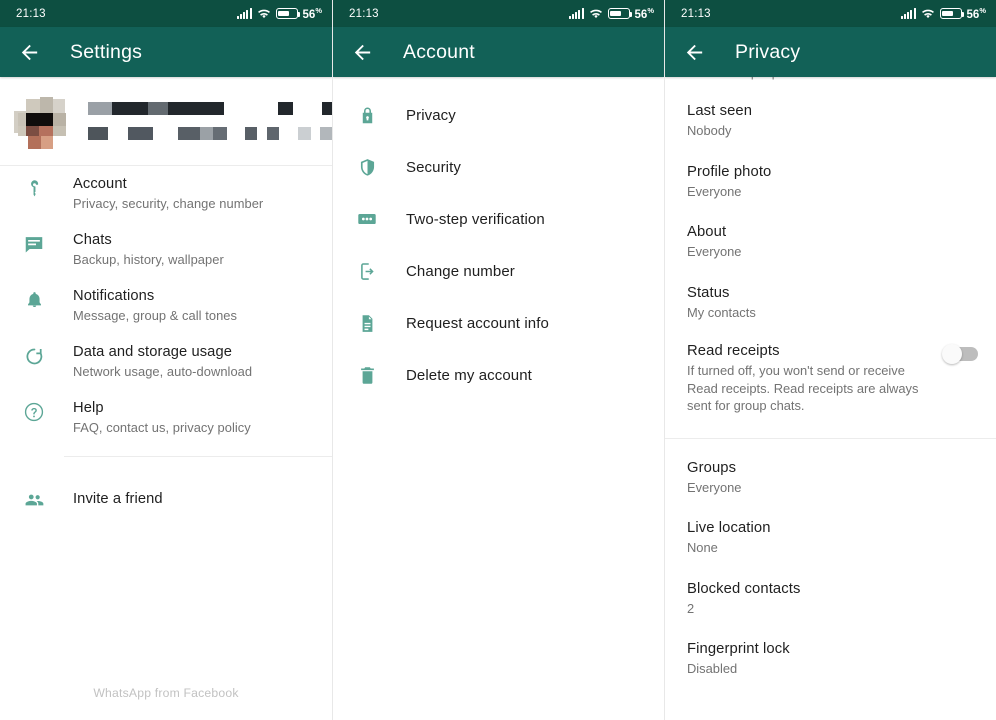 This screenshot has height=720, width=996. Describe the element at coordinates (830, 13) in the screenshot. I see `status-bar-privacy: 21:13 56%` at that location.